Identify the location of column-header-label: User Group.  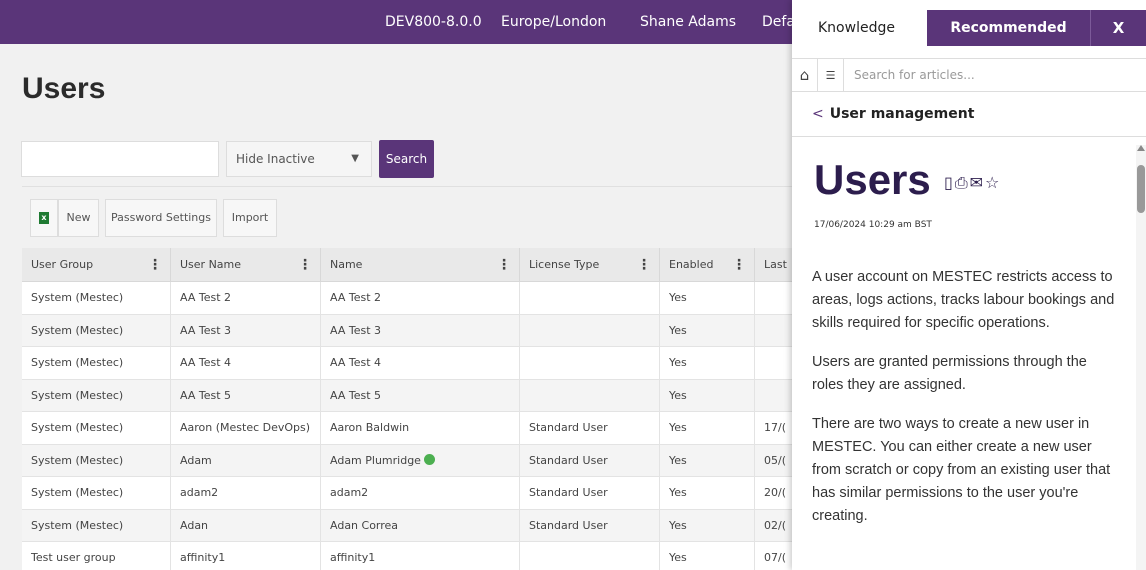
(62, 264).